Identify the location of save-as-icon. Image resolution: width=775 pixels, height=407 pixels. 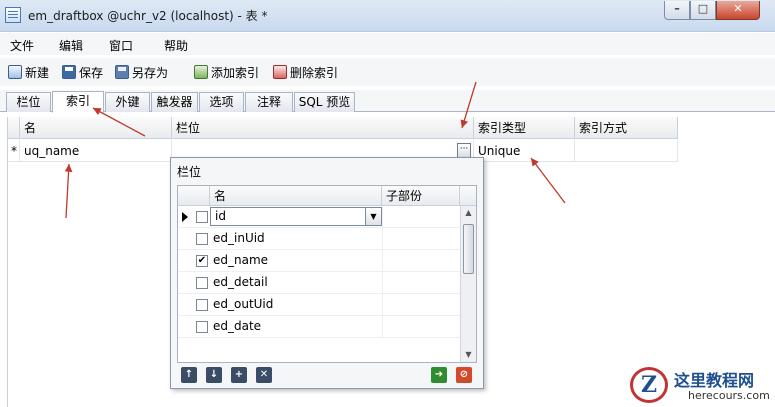
(122, 72).